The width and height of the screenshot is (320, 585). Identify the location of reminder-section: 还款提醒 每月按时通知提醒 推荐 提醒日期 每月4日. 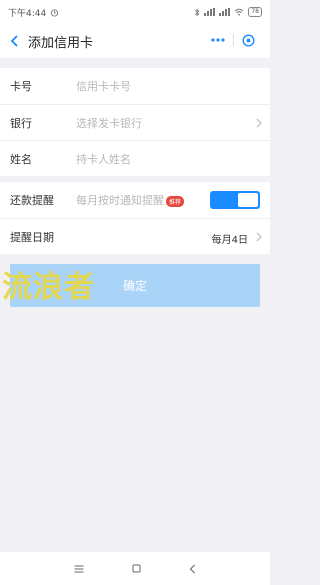
(135, 218).